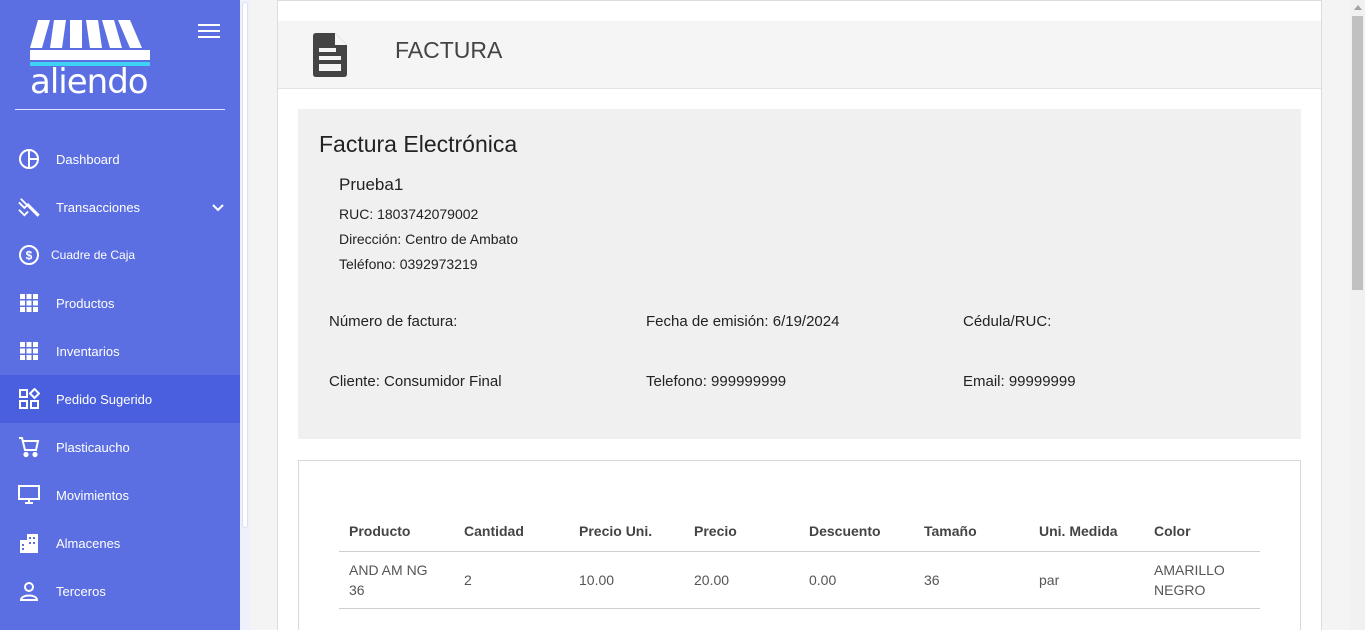 This screenshot has width=1365, height=630. What do you see at coordinates (799, 55) in the screenshot?
I see `card-header: FACTURA` at bounding box center [799, 55].